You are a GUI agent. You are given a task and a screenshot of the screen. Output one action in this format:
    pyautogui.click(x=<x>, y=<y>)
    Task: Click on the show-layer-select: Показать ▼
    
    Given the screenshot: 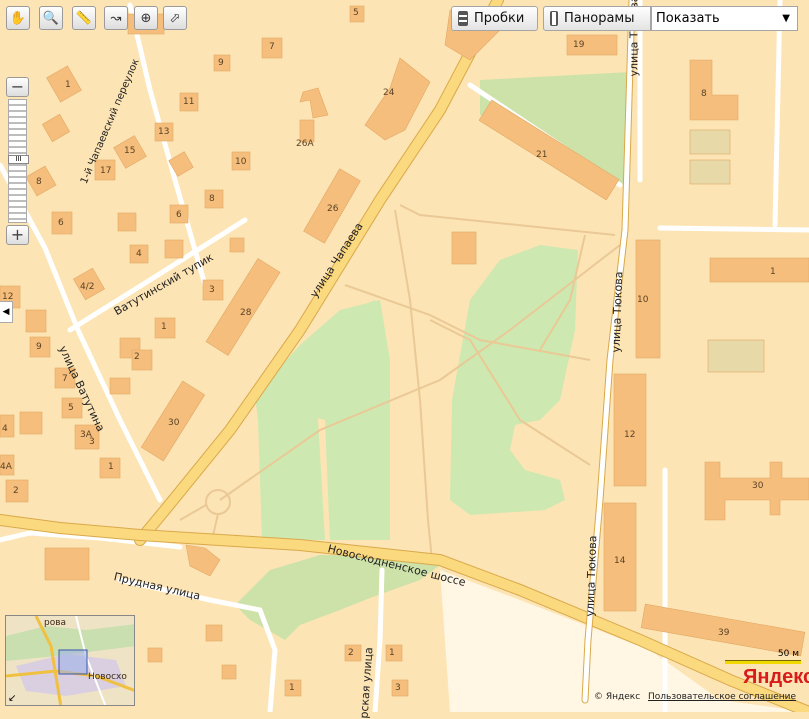 What is the action you would take?
    pyautogui.click(x=724, y=18)
    